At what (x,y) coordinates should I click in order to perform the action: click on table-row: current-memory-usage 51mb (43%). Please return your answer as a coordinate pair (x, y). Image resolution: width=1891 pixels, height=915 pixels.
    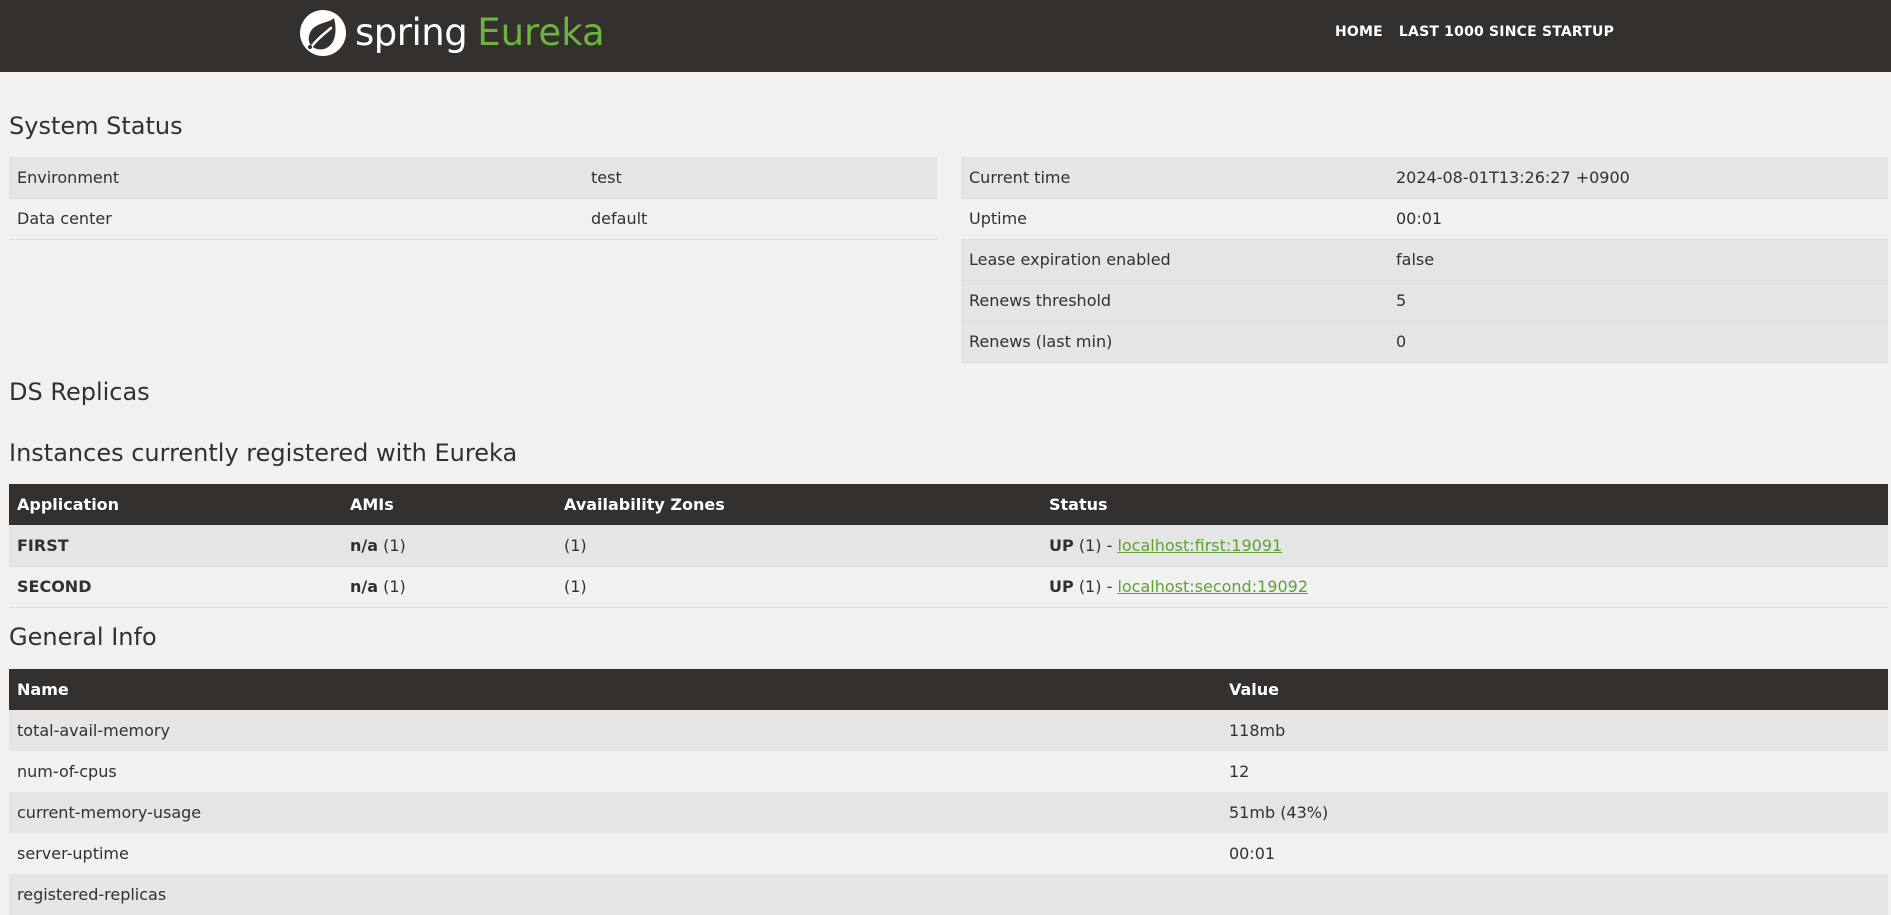
    Looking at the image, I should click on (948, 812).